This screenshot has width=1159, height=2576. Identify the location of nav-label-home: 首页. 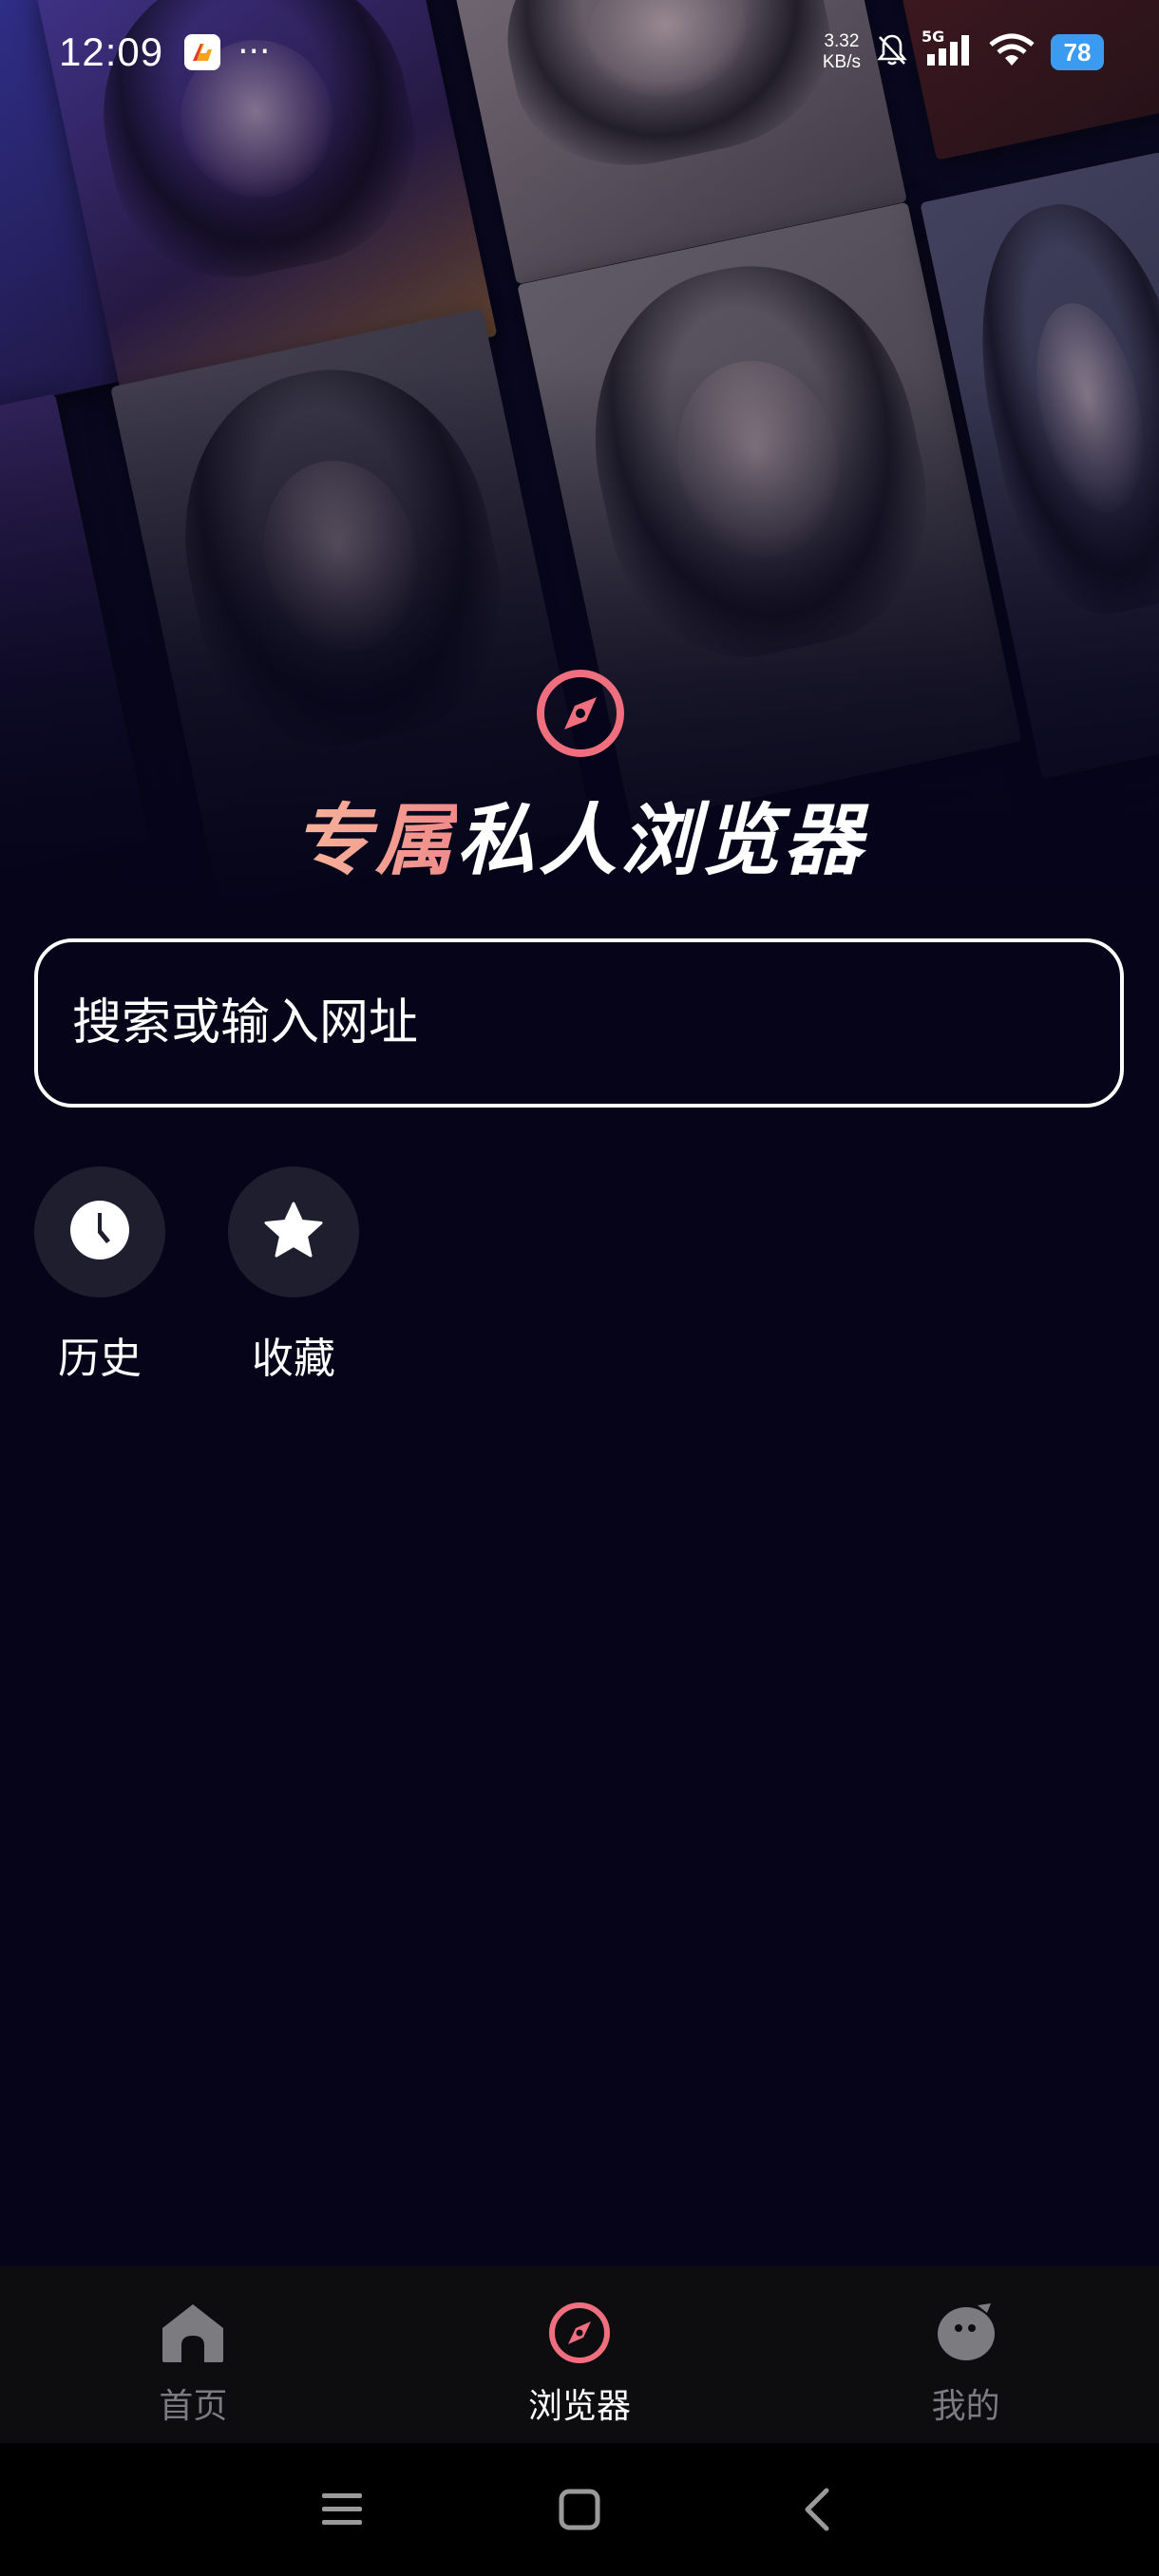
(193, 2406).